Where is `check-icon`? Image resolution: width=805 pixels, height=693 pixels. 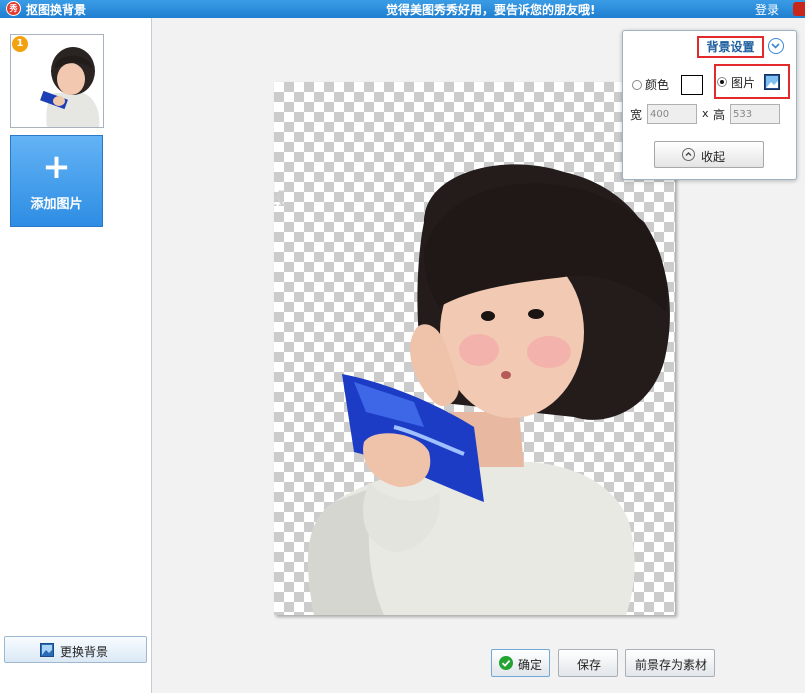 check-icon is located at coordinates (506, 663).